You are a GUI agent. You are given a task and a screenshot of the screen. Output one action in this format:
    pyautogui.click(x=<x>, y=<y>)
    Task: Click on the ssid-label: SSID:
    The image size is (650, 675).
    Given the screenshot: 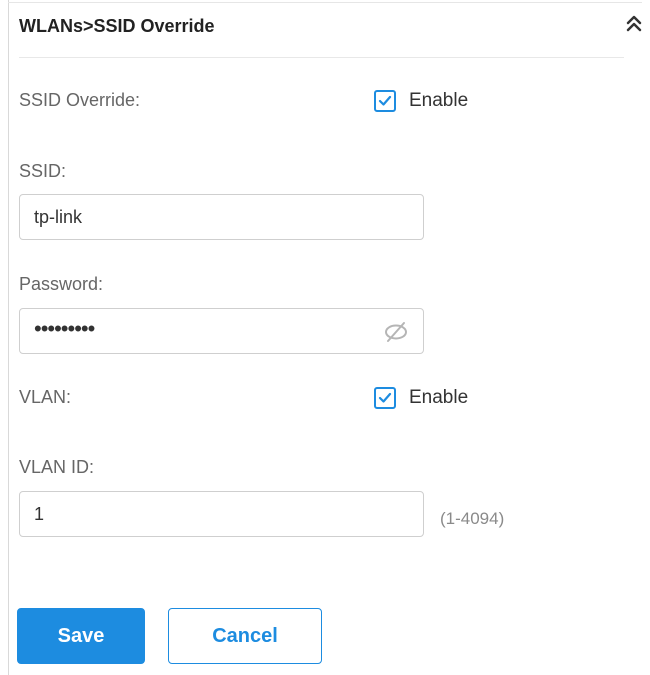 What is the action you would take?
    pyautogui.click(x=43, y=171)
    